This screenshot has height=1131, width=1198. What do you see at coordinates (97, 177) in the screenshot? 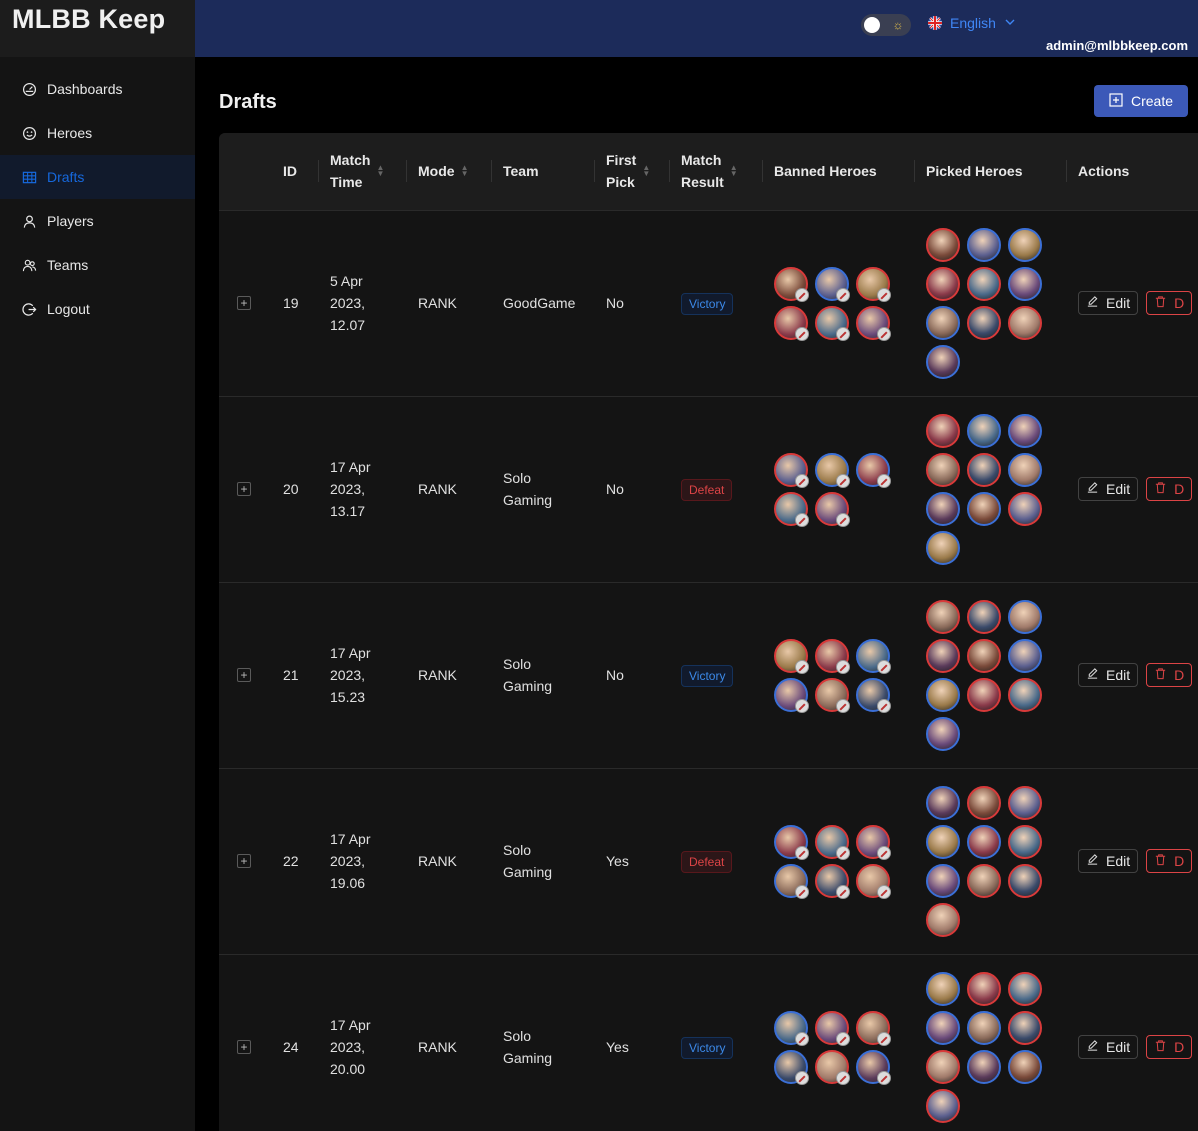
I see `sidebar-item-drafts: Drafts` at bounding box center [97, 177].